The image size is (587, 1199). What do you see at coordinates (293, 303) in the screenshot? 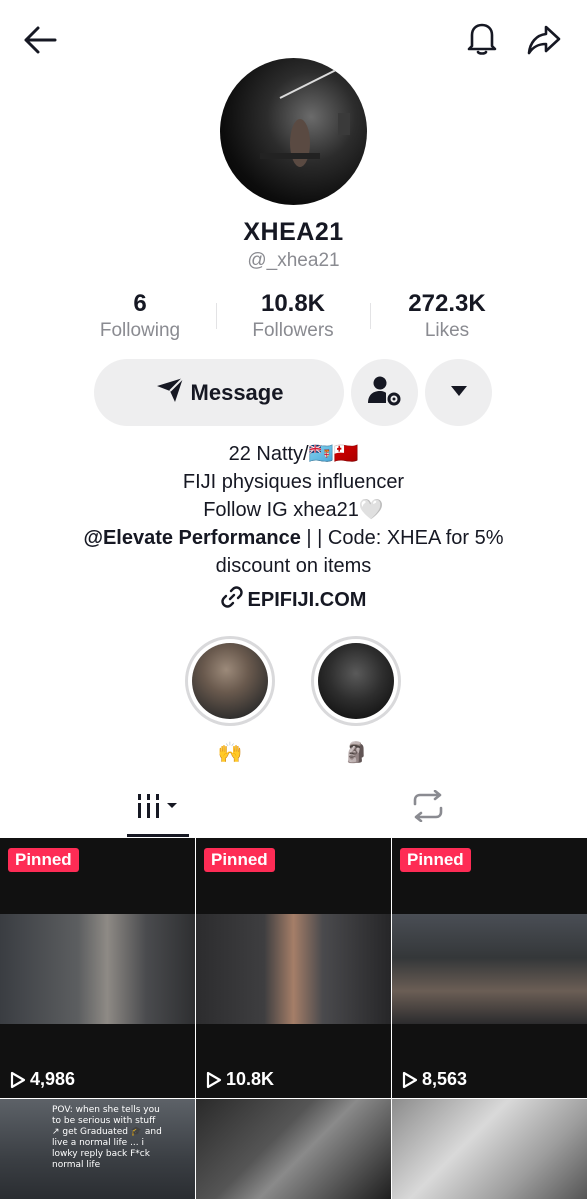
I see `followers-count: 10.8K` at bounding box center [293, 303].